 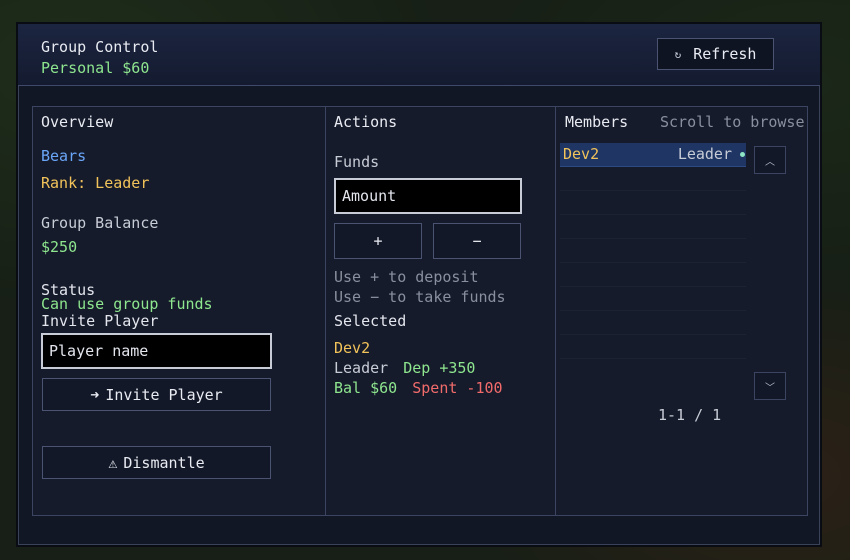 I want to click on selected-label: Selected, so click(x=370, y=321).